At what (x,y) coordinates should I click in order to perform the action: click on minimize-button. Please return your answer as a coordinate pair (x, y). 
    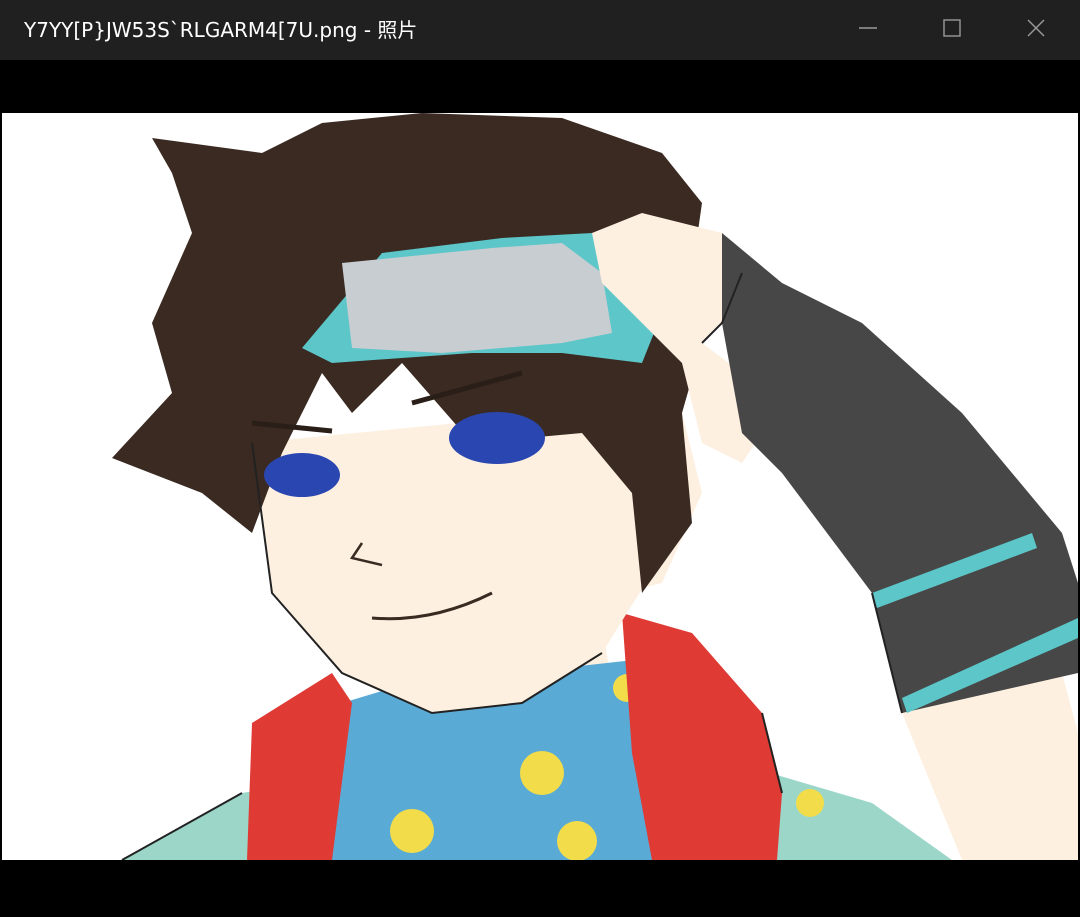
    Looking at the image, I should click on (868, 30).